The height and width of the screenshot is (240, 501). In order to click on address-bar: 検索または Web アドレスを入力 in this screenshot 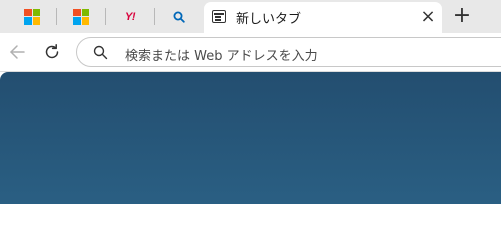, I will do `click(288, 52)`.